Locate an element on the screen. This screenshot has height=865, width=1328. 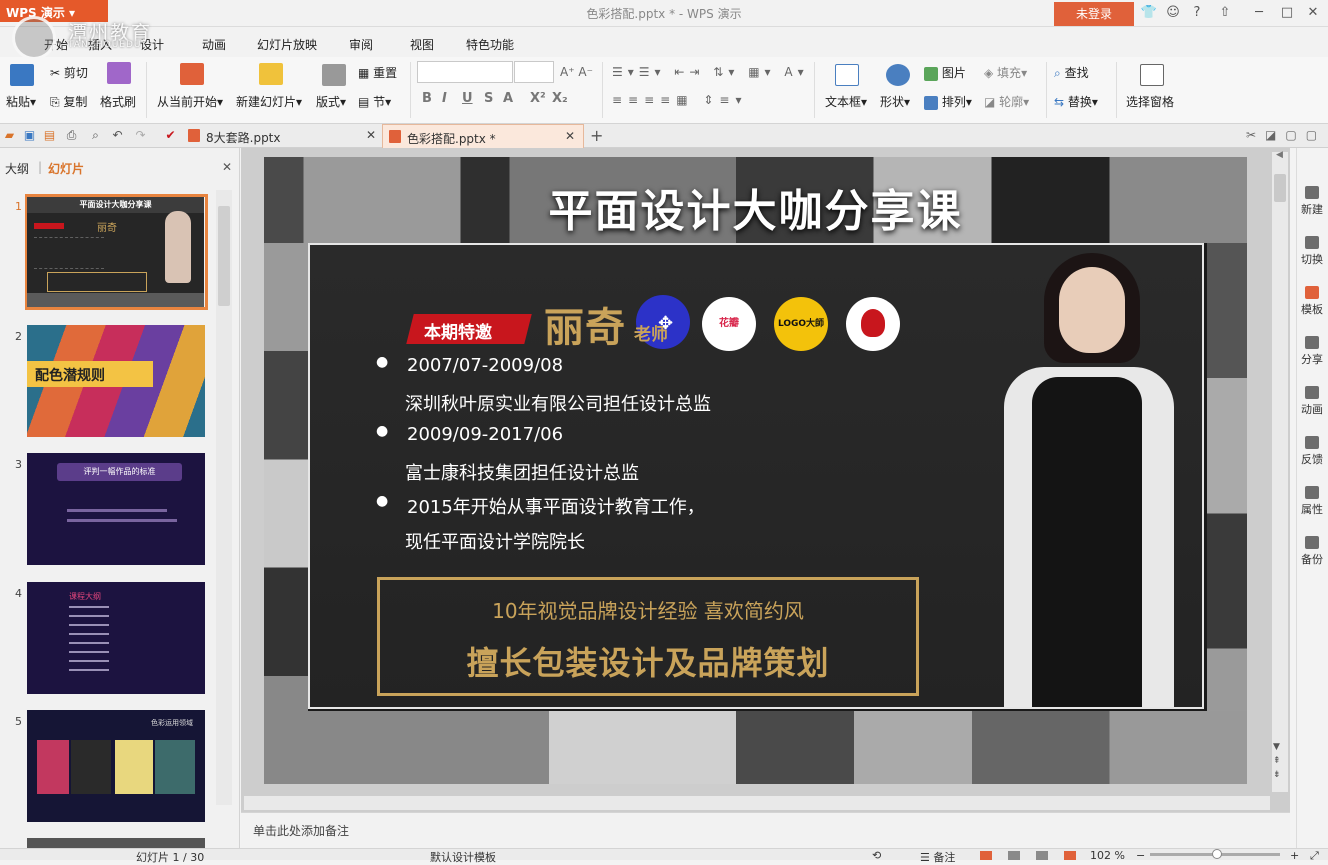
sidebar-item-animation: 动画 is located at coordinates (1312, 401).